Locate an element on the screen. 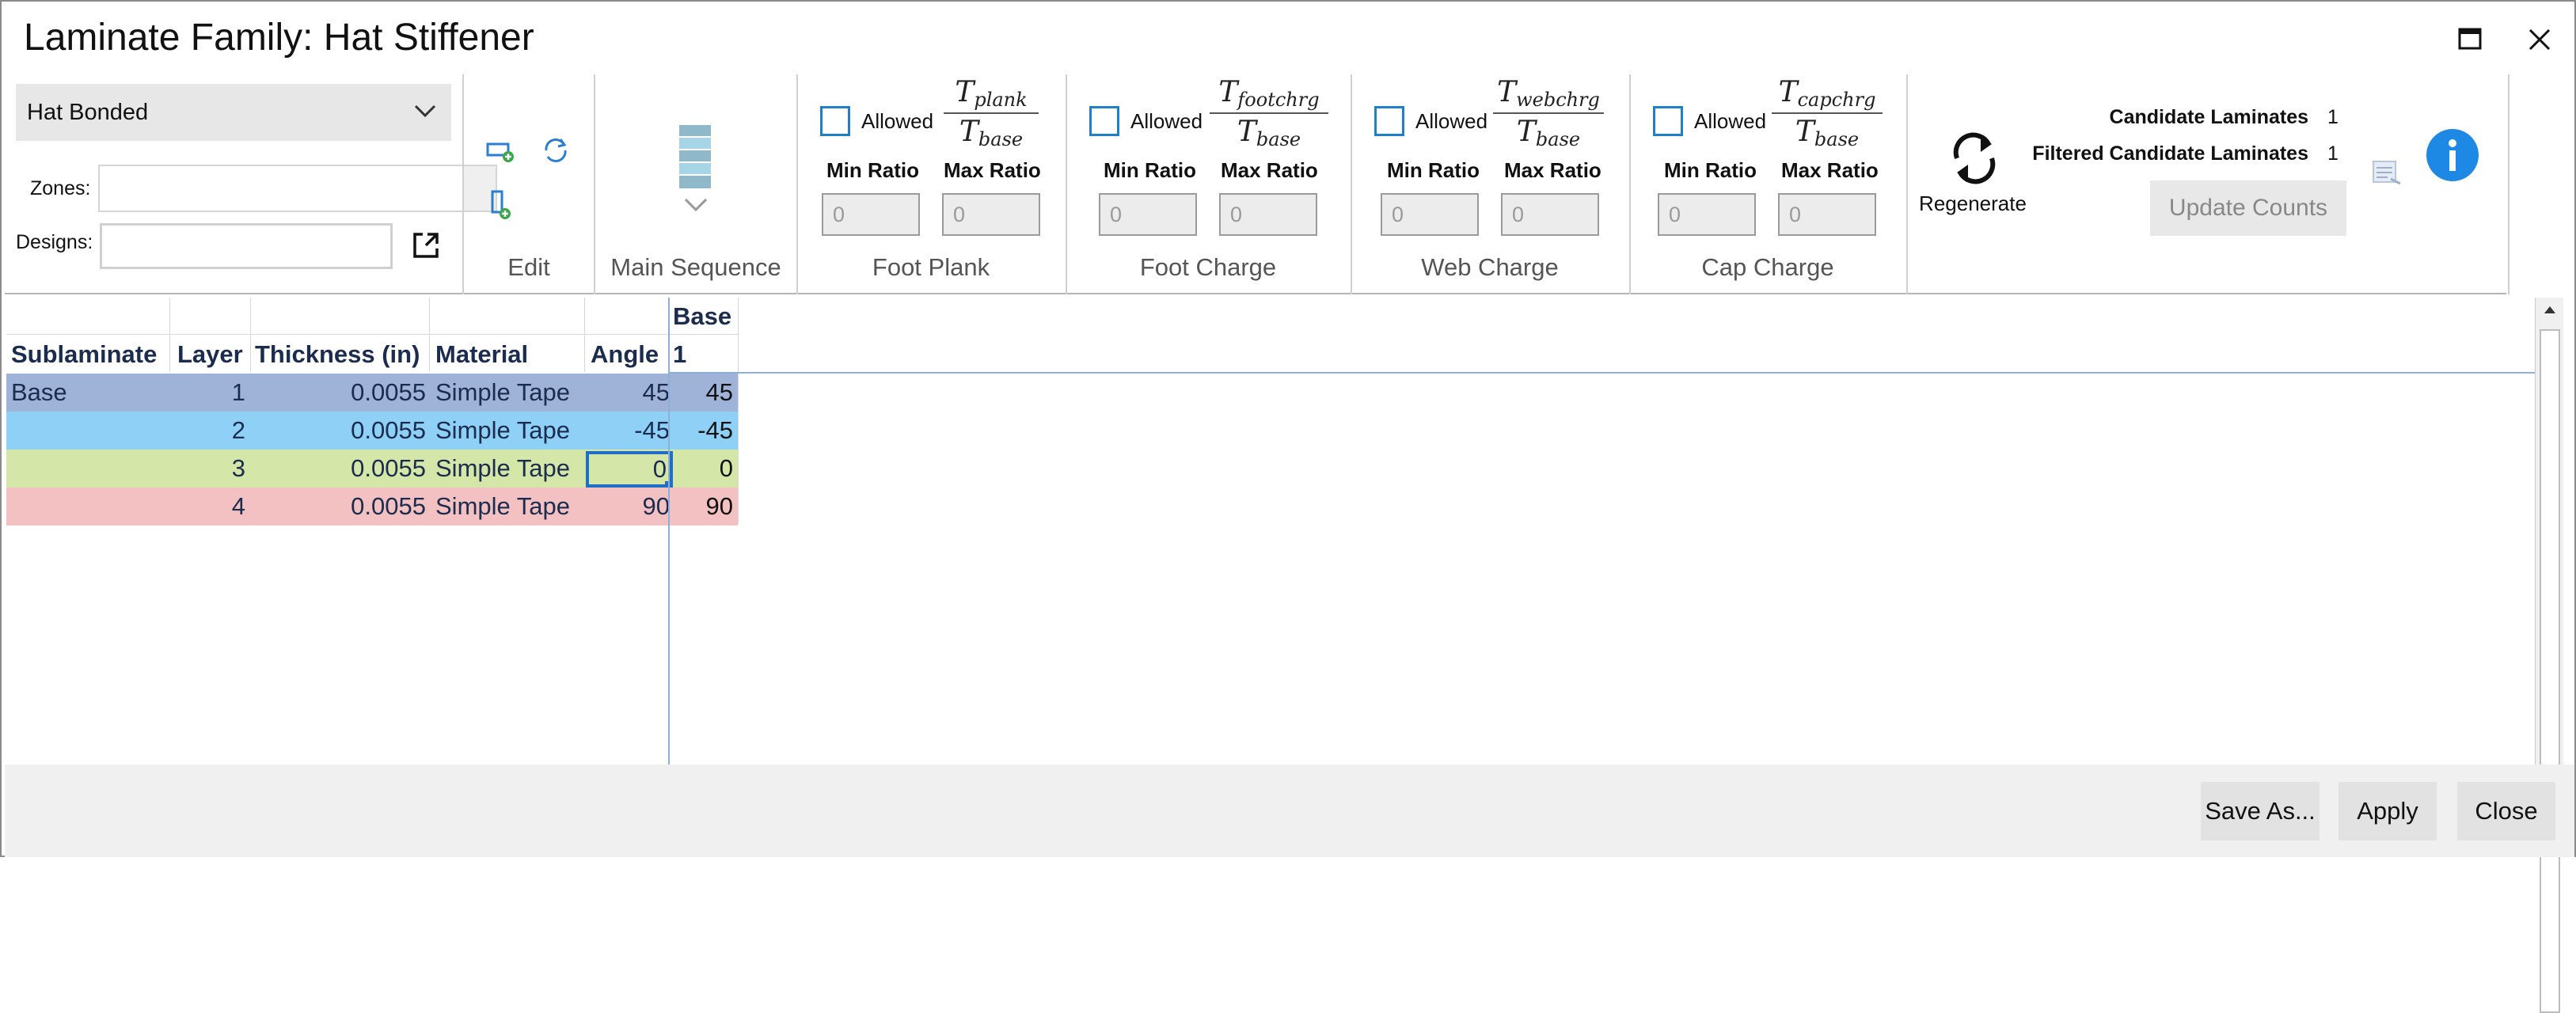 The height and width of the screenshot is (1013, 2576). web-charge-max-ratio-label: Max Ratio is located at coordinates (1553, 170).